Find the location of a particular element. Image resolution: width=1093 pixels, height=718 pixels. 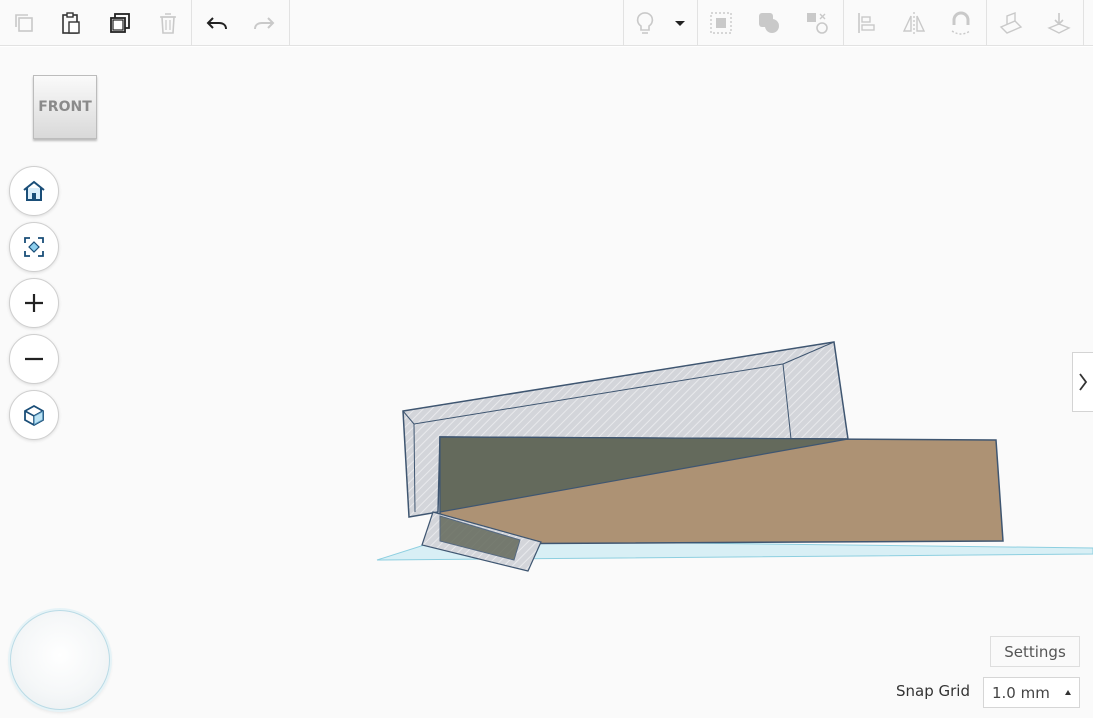

panel-expand-tab is located at coordinates (1082, 382).